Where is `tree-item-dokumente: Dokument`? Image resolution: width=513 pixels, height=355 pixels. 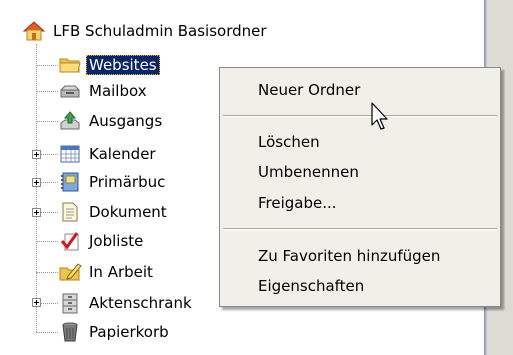
tree-item-dokumente: Dokument is located at coordinates (114, 212).